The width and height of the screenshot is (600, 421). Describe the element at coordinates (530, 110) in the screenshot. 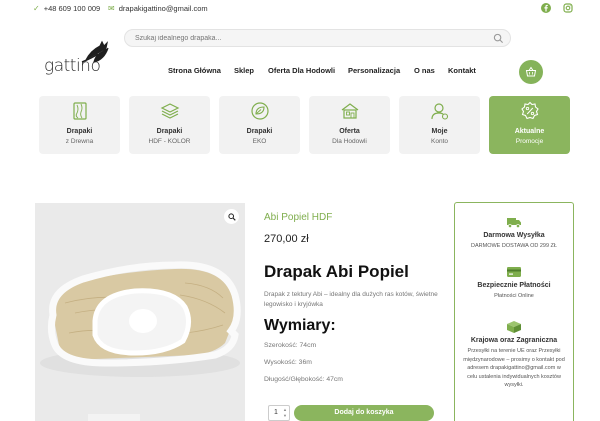

I see `promo-icon` at that location.